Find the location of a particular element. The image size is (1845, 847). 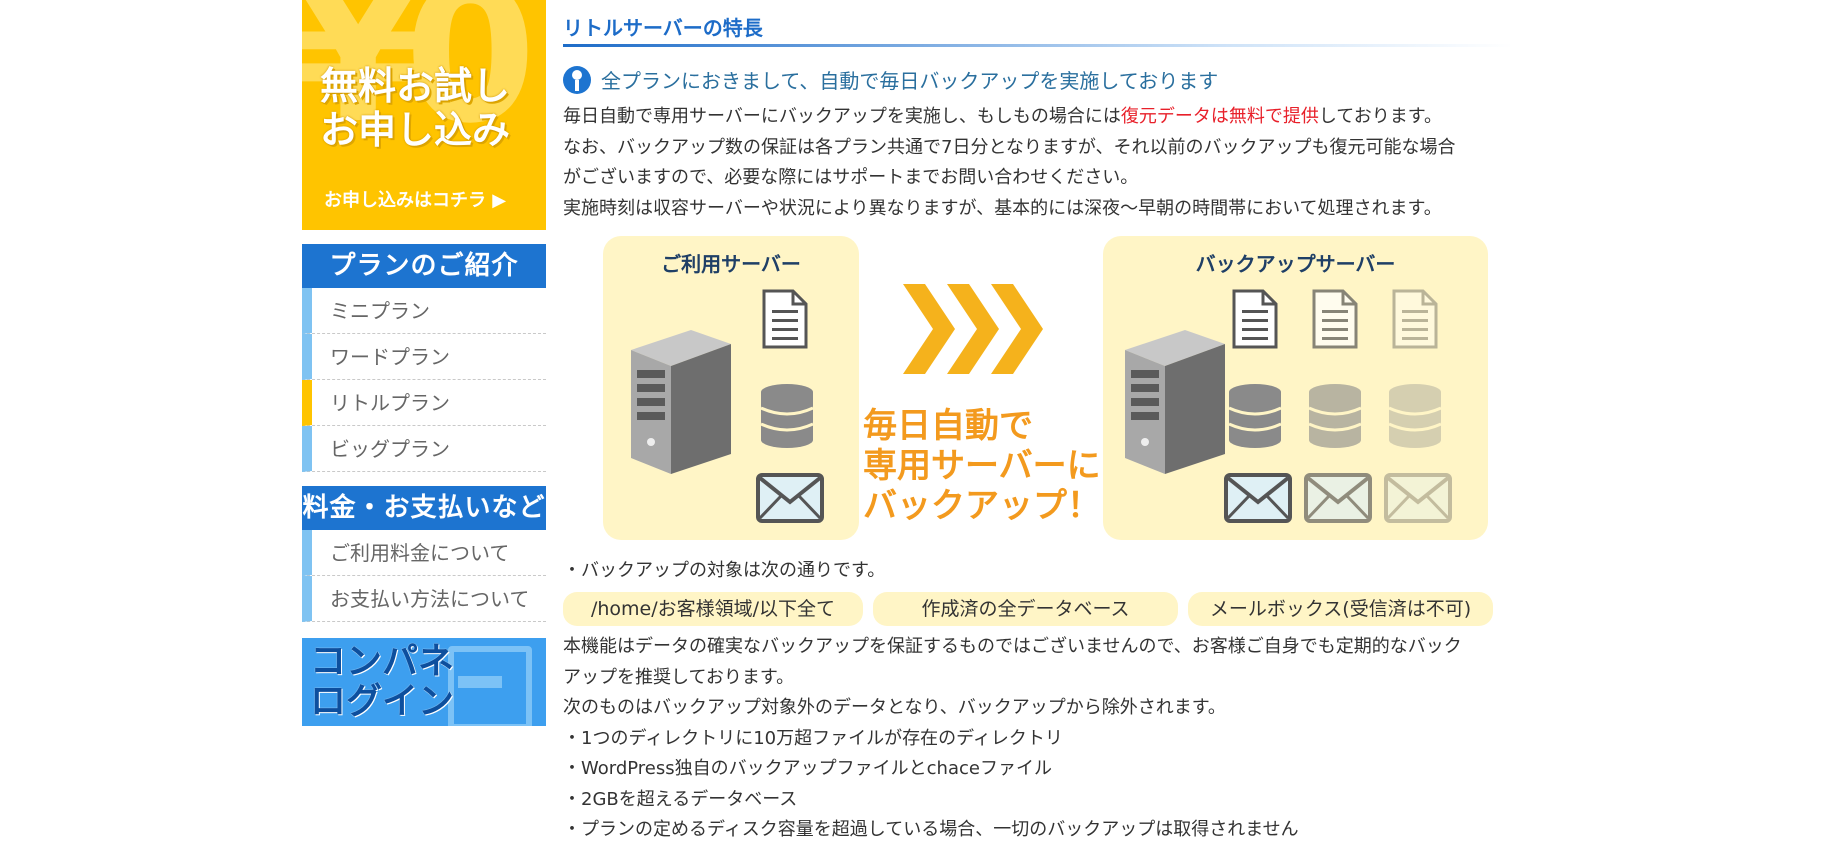

plans-heading: プランのご紹介 is located at coordinates (424, 266).